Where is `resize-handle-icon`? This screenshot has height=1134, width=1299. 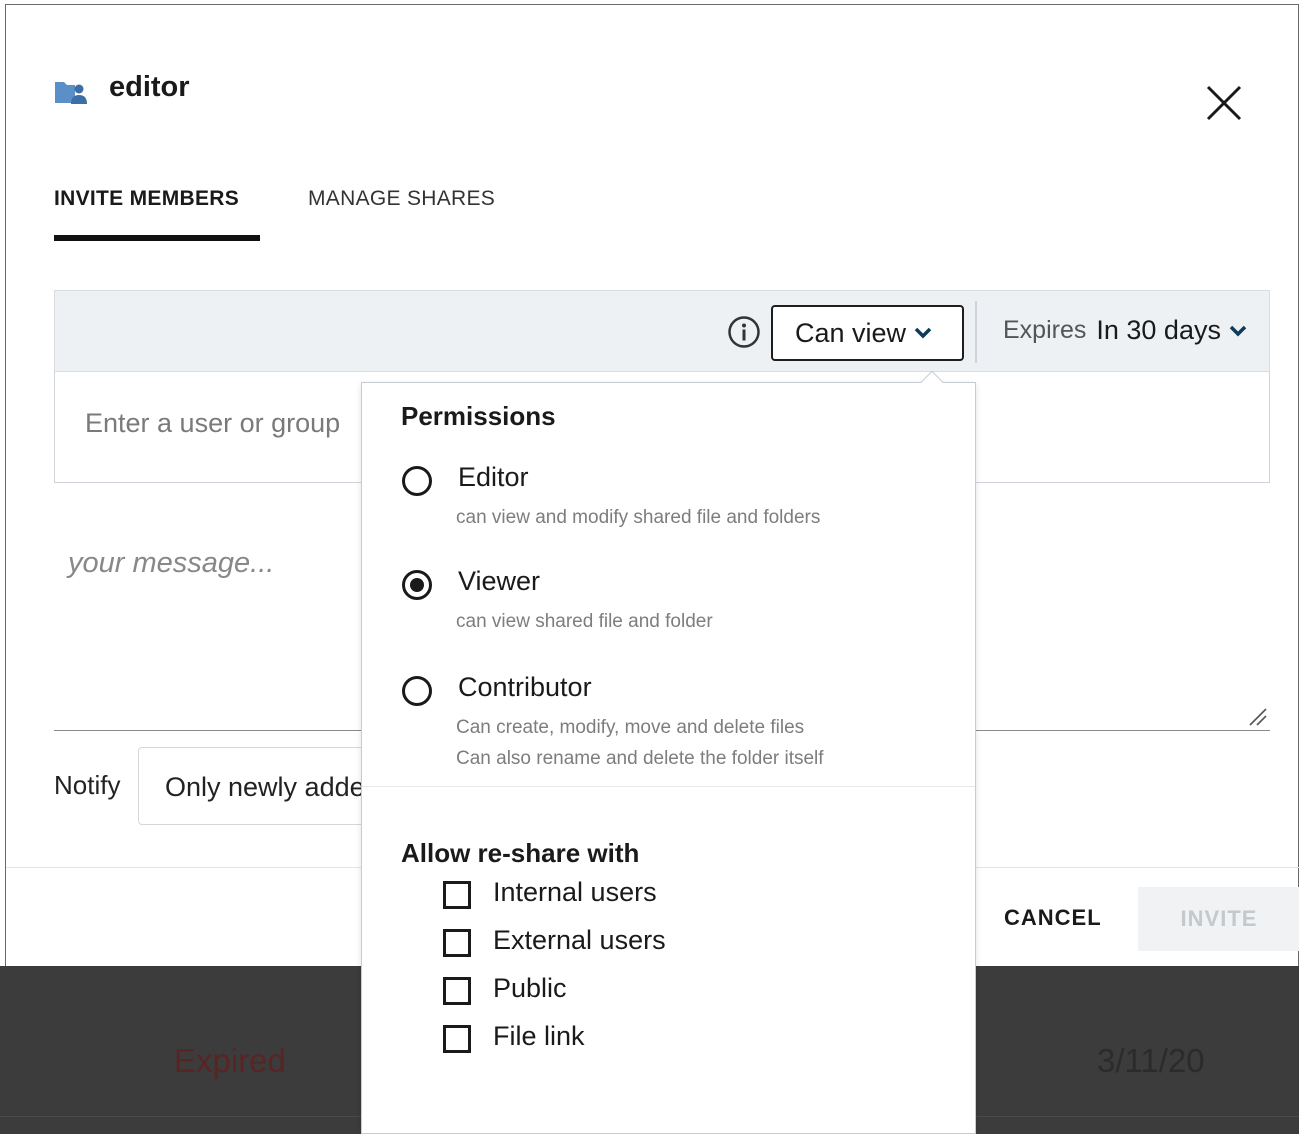
resize-handle-icon is located at coordinates (1257, 716).